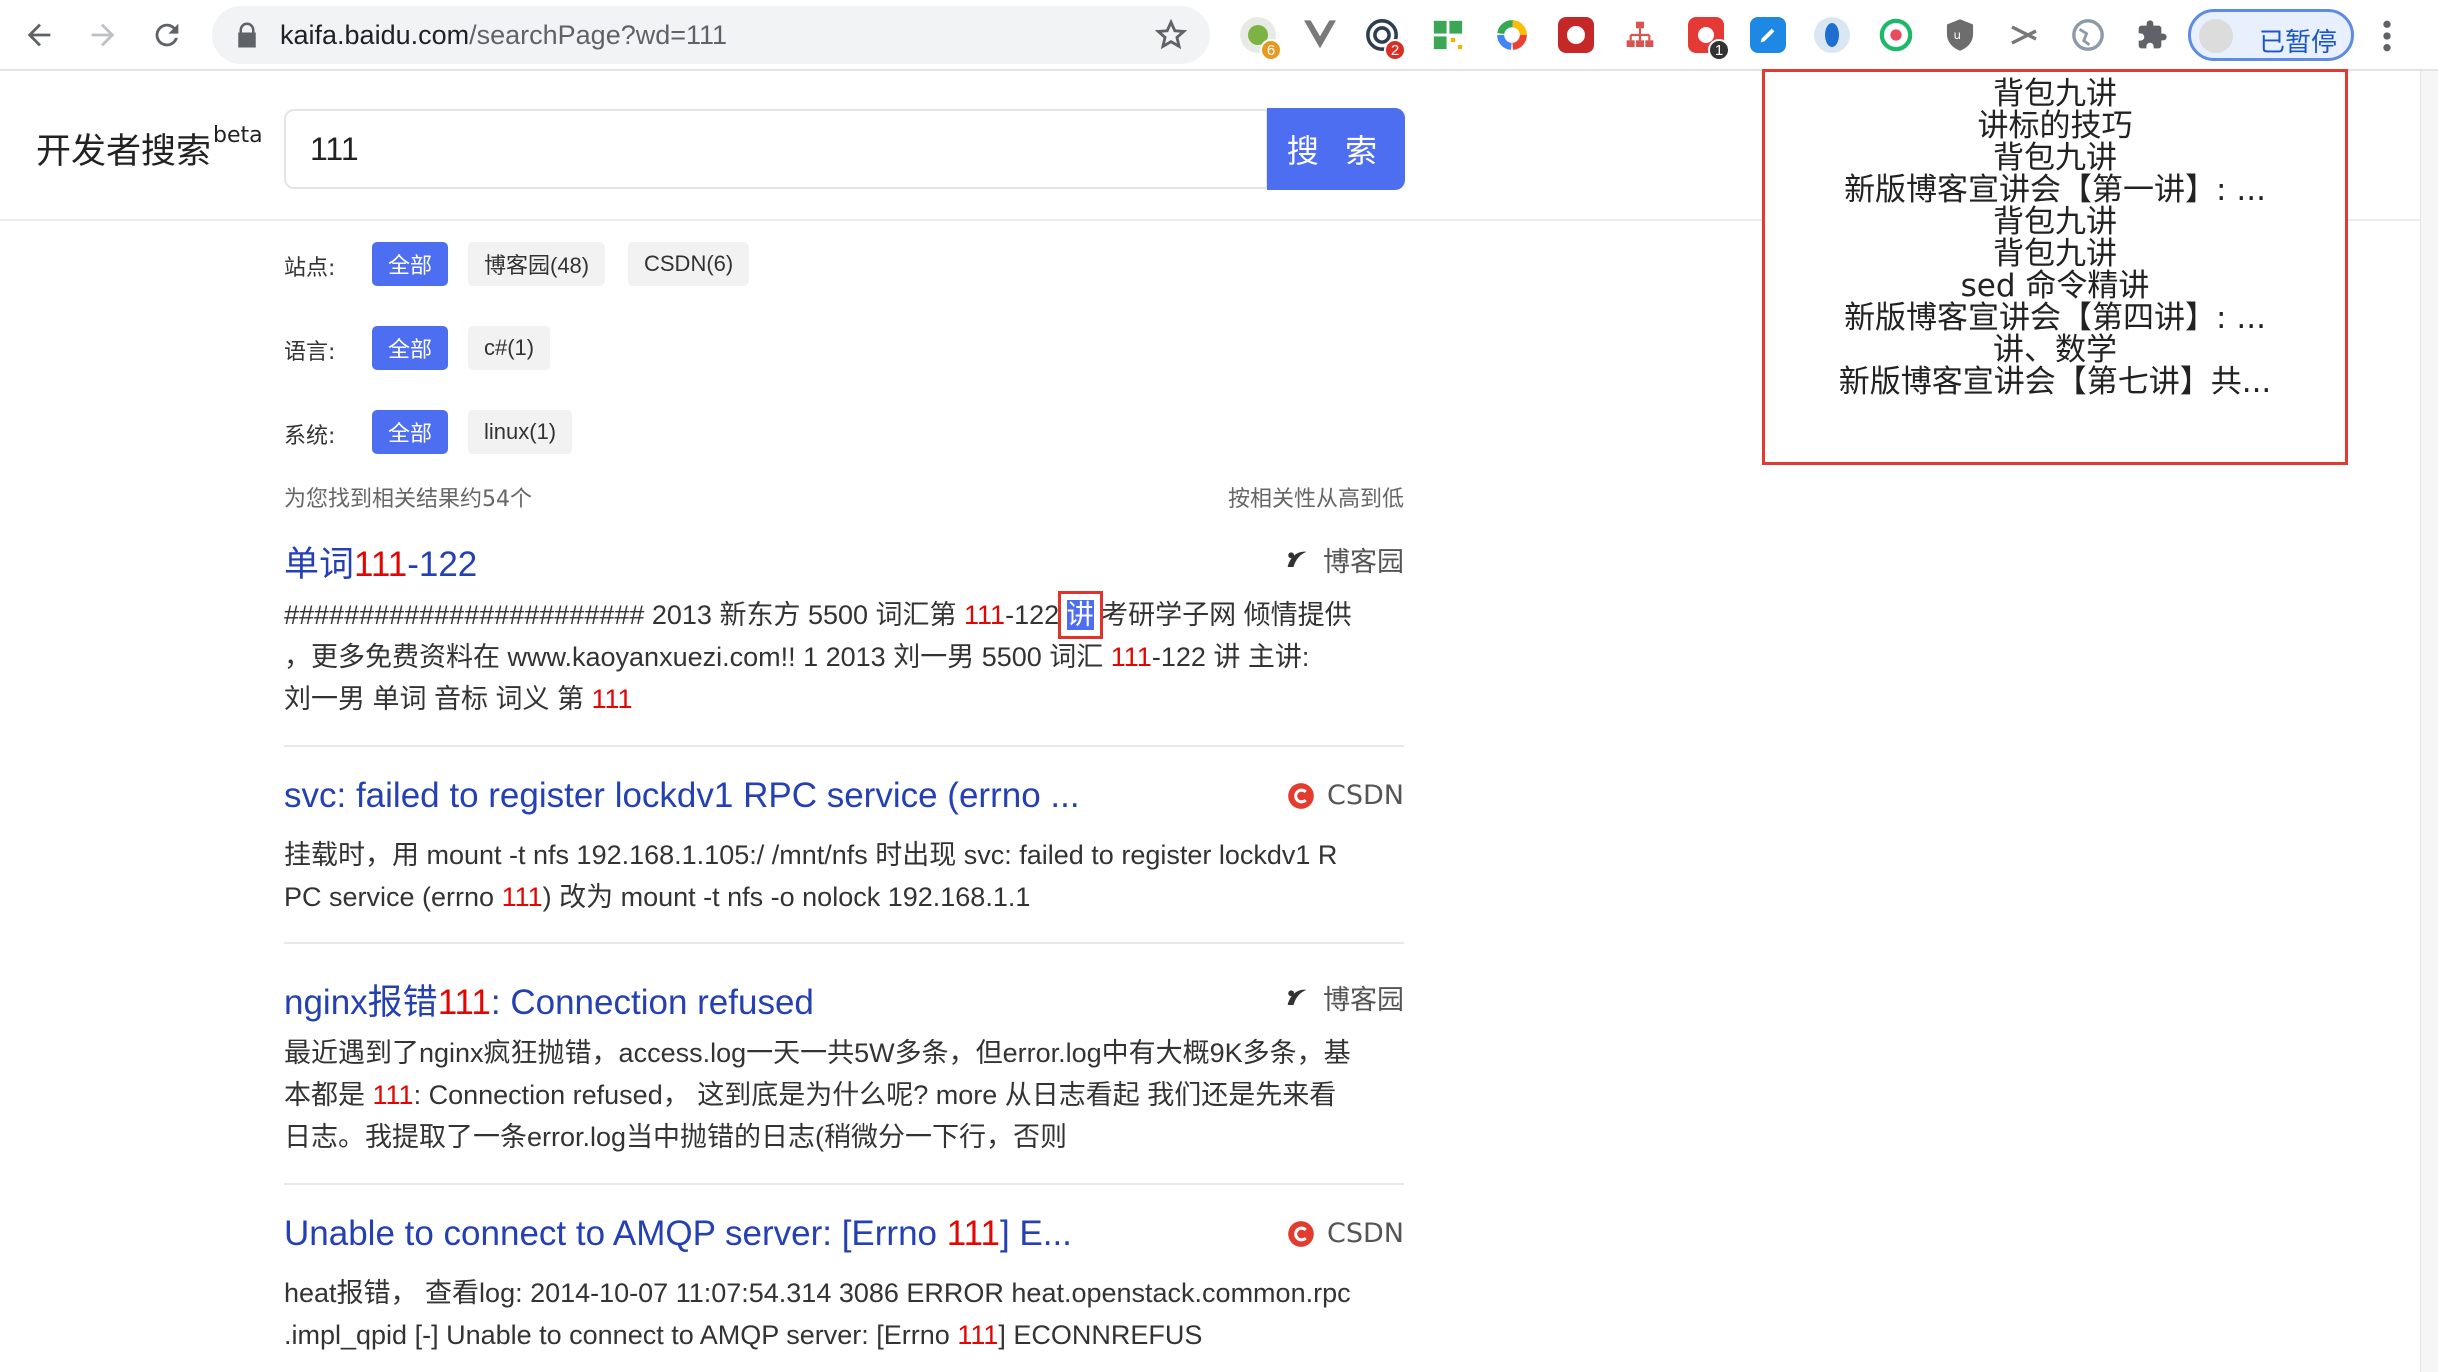 This screenshot has height=1372, width=2438. I want to click on extension-red-square-icon: 1, so click(1709, 39).